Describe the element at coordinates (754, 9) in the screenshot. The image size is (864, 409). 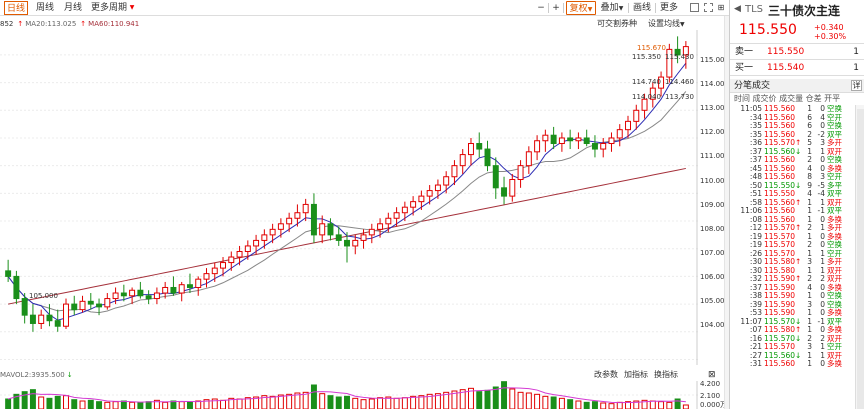
I see `instrument-code: TLS` at that location.